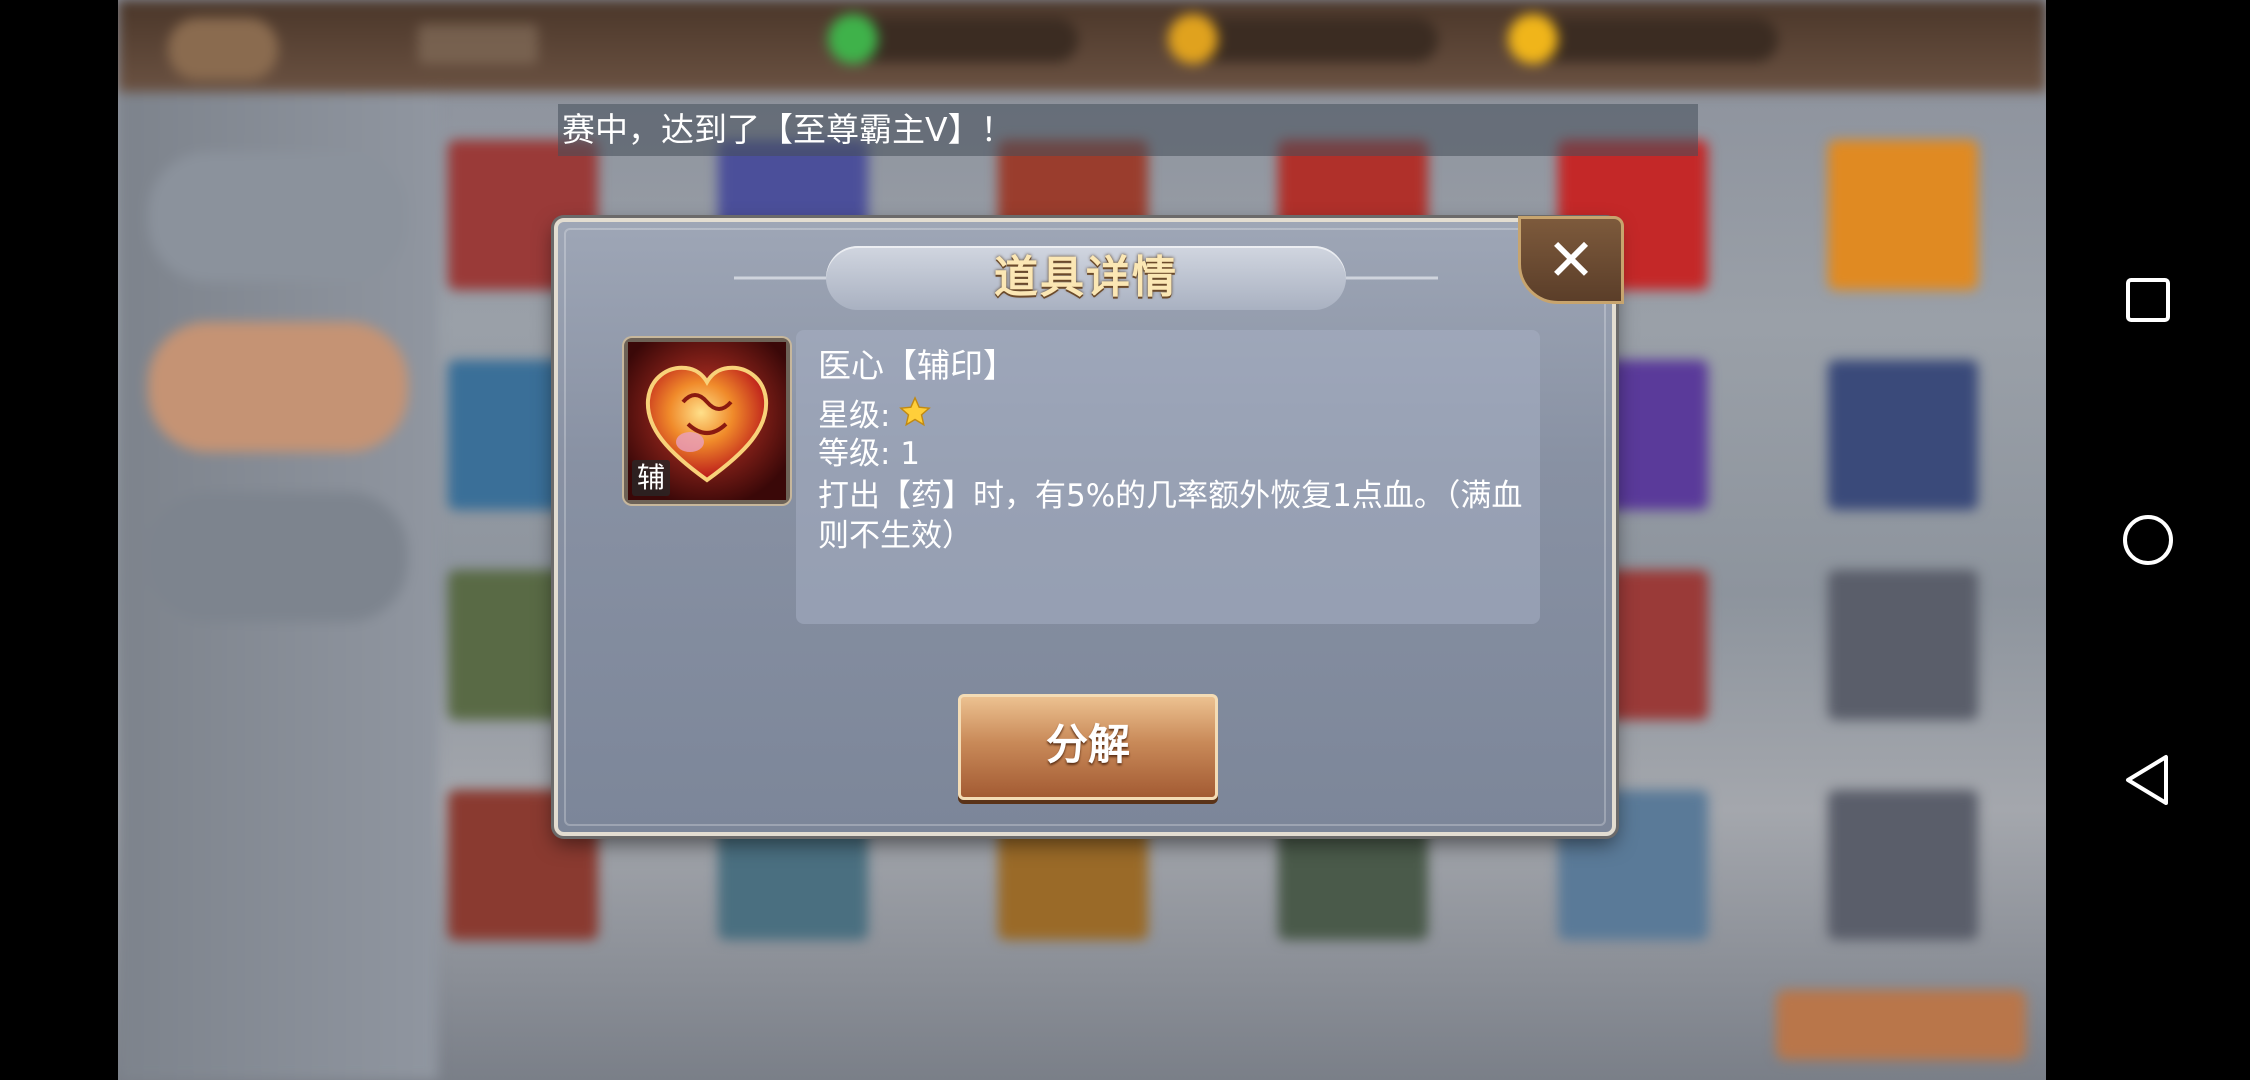 The width and height of the screenshot is (2250, 1080). I want to click on item-star-row: 星级:, so click(875, 413).